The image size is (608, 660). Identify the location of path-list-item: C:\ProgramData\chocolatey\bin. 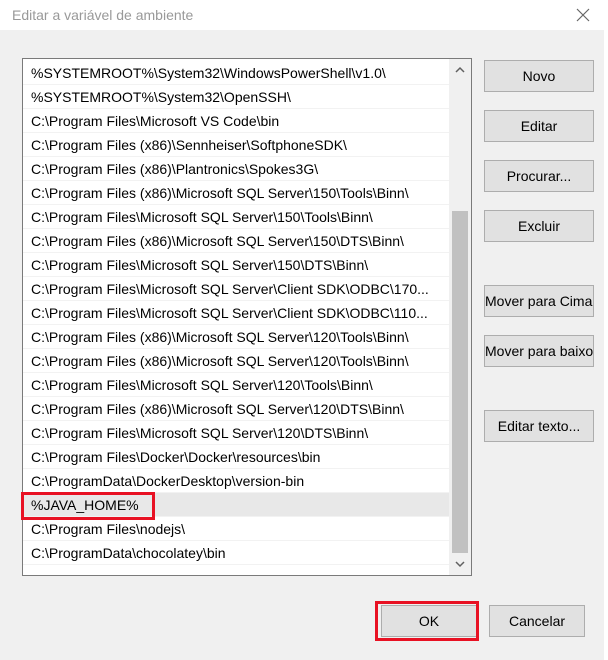
(236, 553).